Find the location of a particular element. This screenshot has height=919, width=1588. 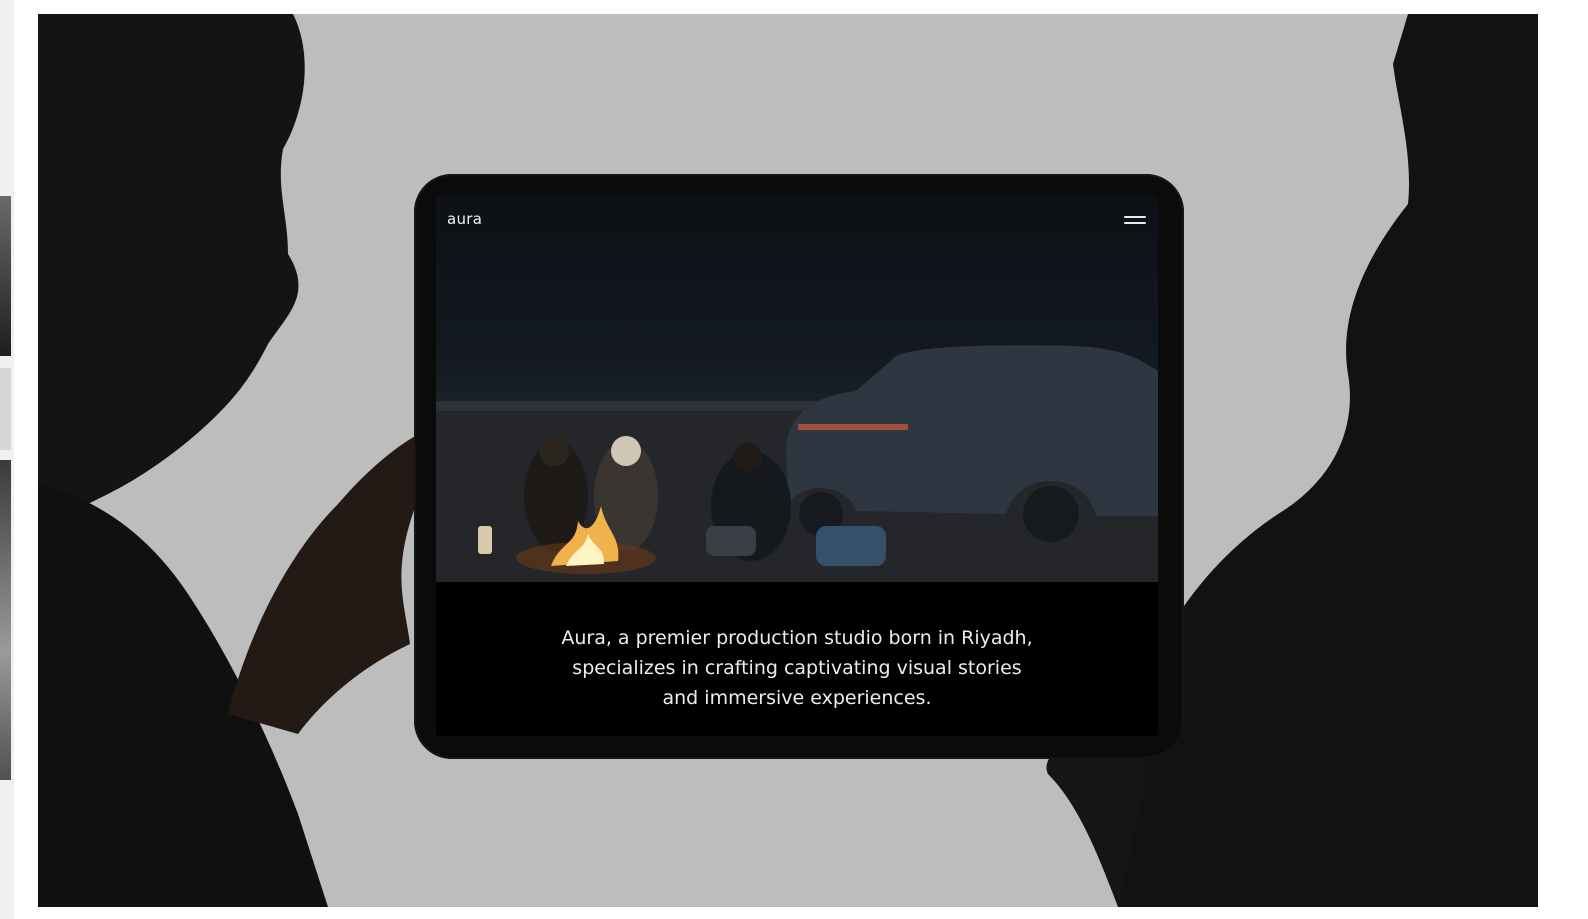

thumbnail-strip is located at coordinates (7, 459).